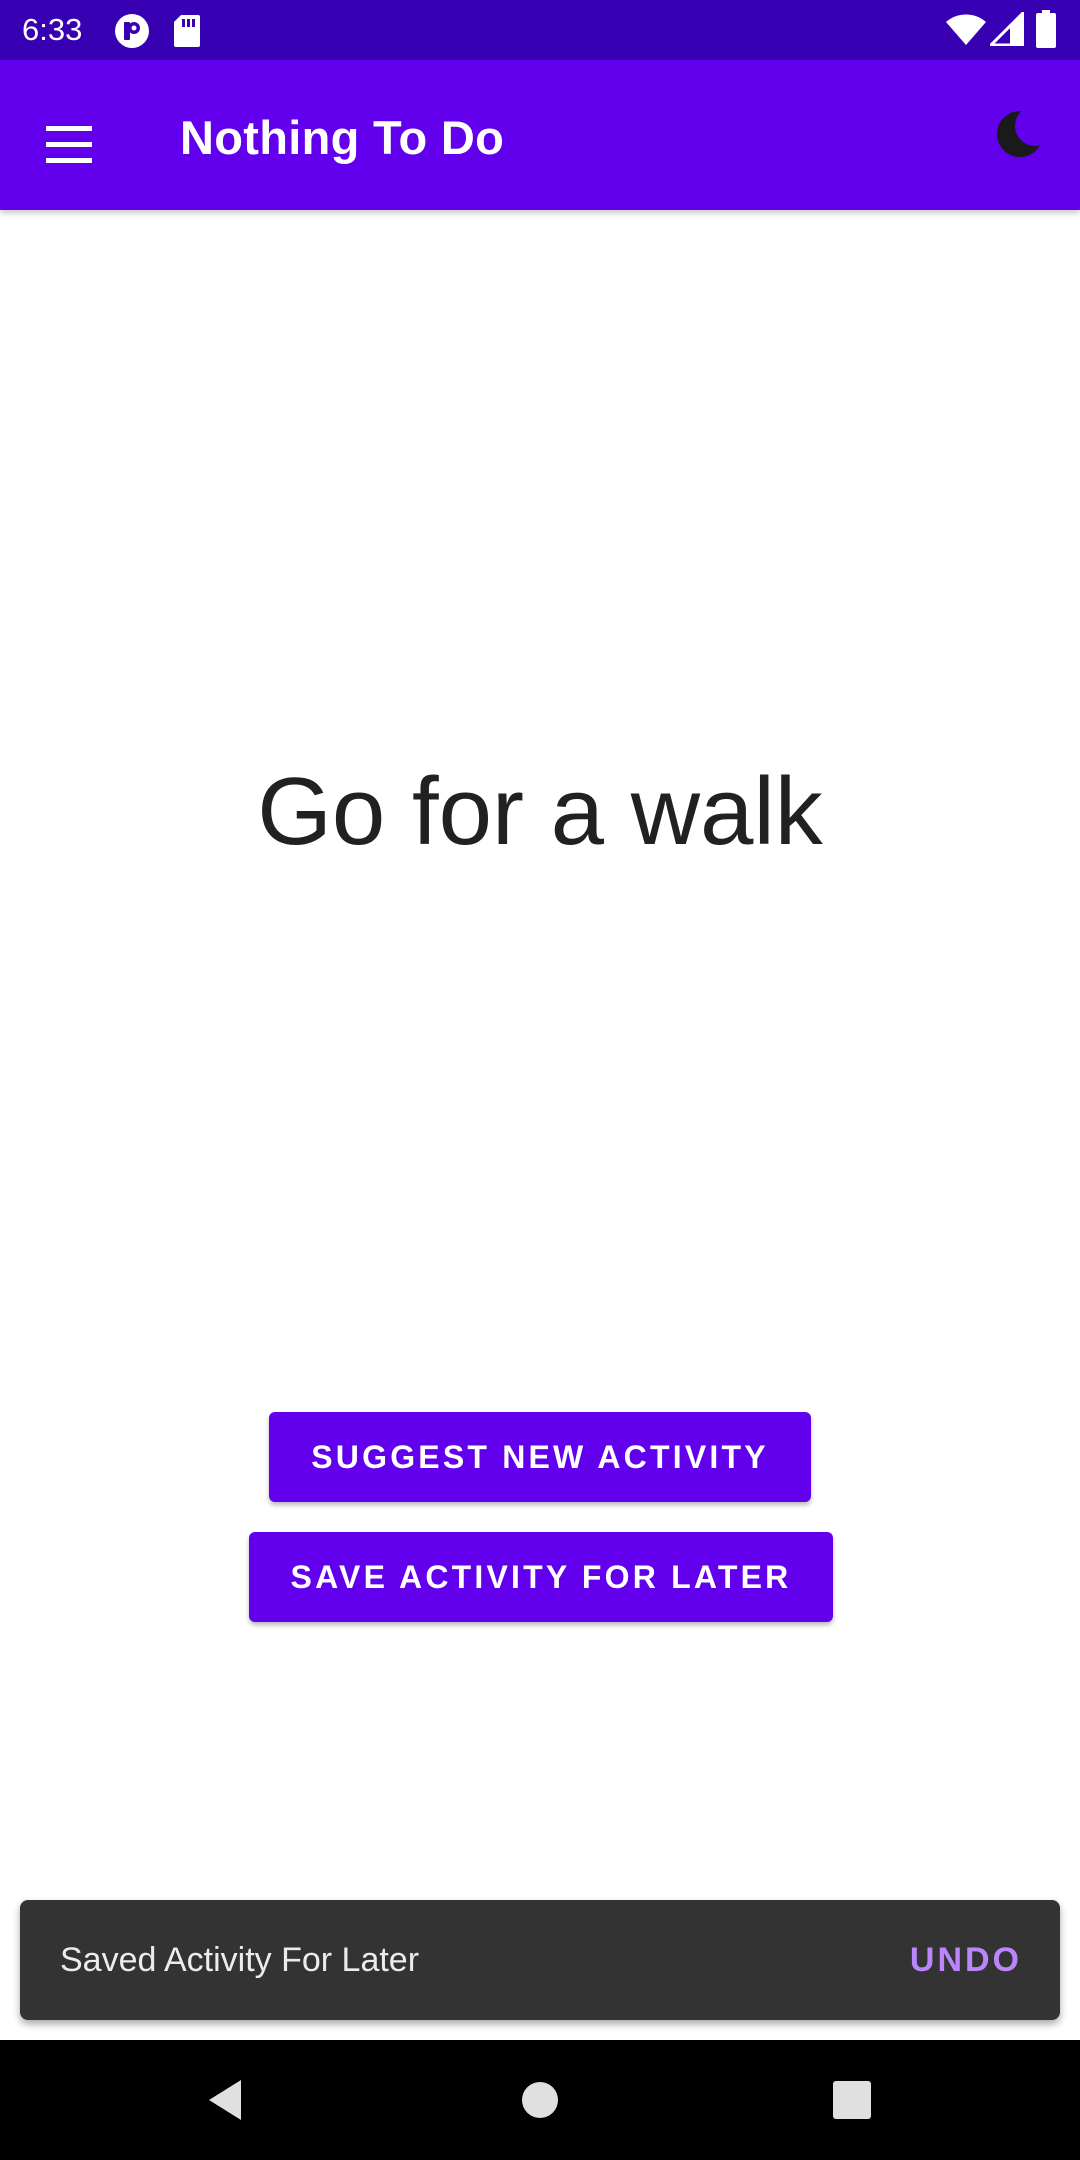 This screenshot has width=1080, height=2160. What do you see at coordinates (225, 2100) in the screenshot?
I see `back-icon` at bounding box center [225, 2100].